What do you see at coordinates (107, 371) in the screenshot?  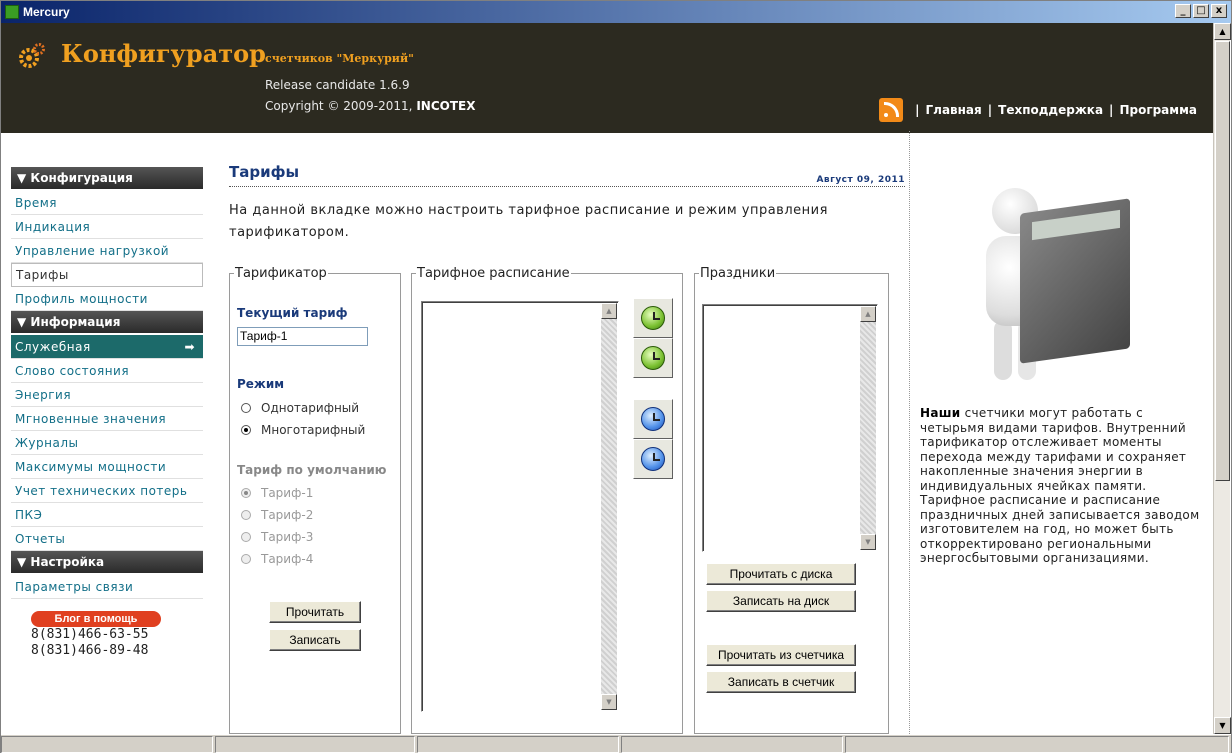 I see `sidebar-item-status-word: Слово состояния` at bounding box center [107, 371].